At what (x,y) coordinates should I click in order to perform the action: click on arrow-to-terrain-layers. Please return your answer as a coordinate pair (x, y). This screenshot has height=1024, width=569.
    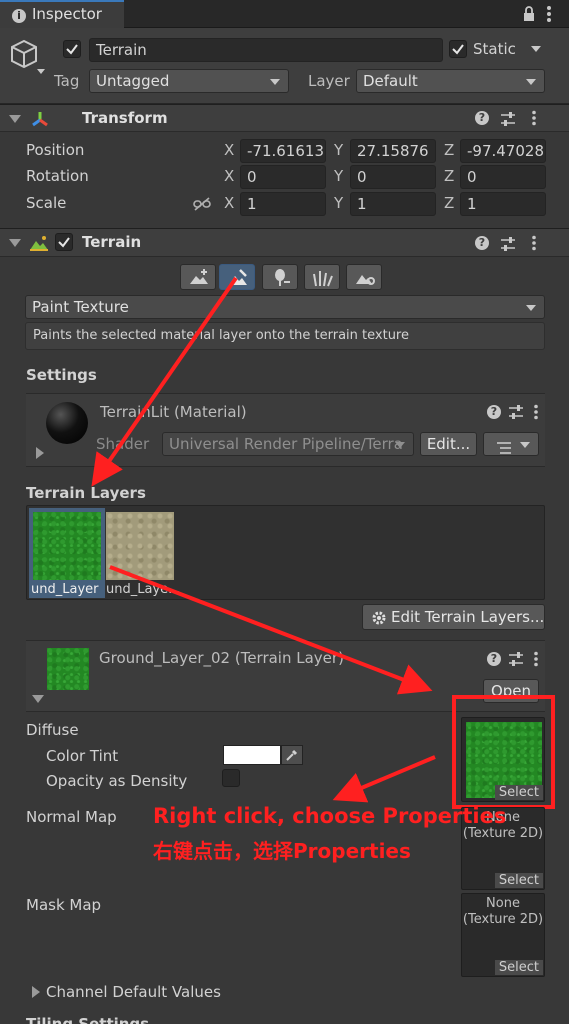
    Looking at the image, I should click on (164, 381).